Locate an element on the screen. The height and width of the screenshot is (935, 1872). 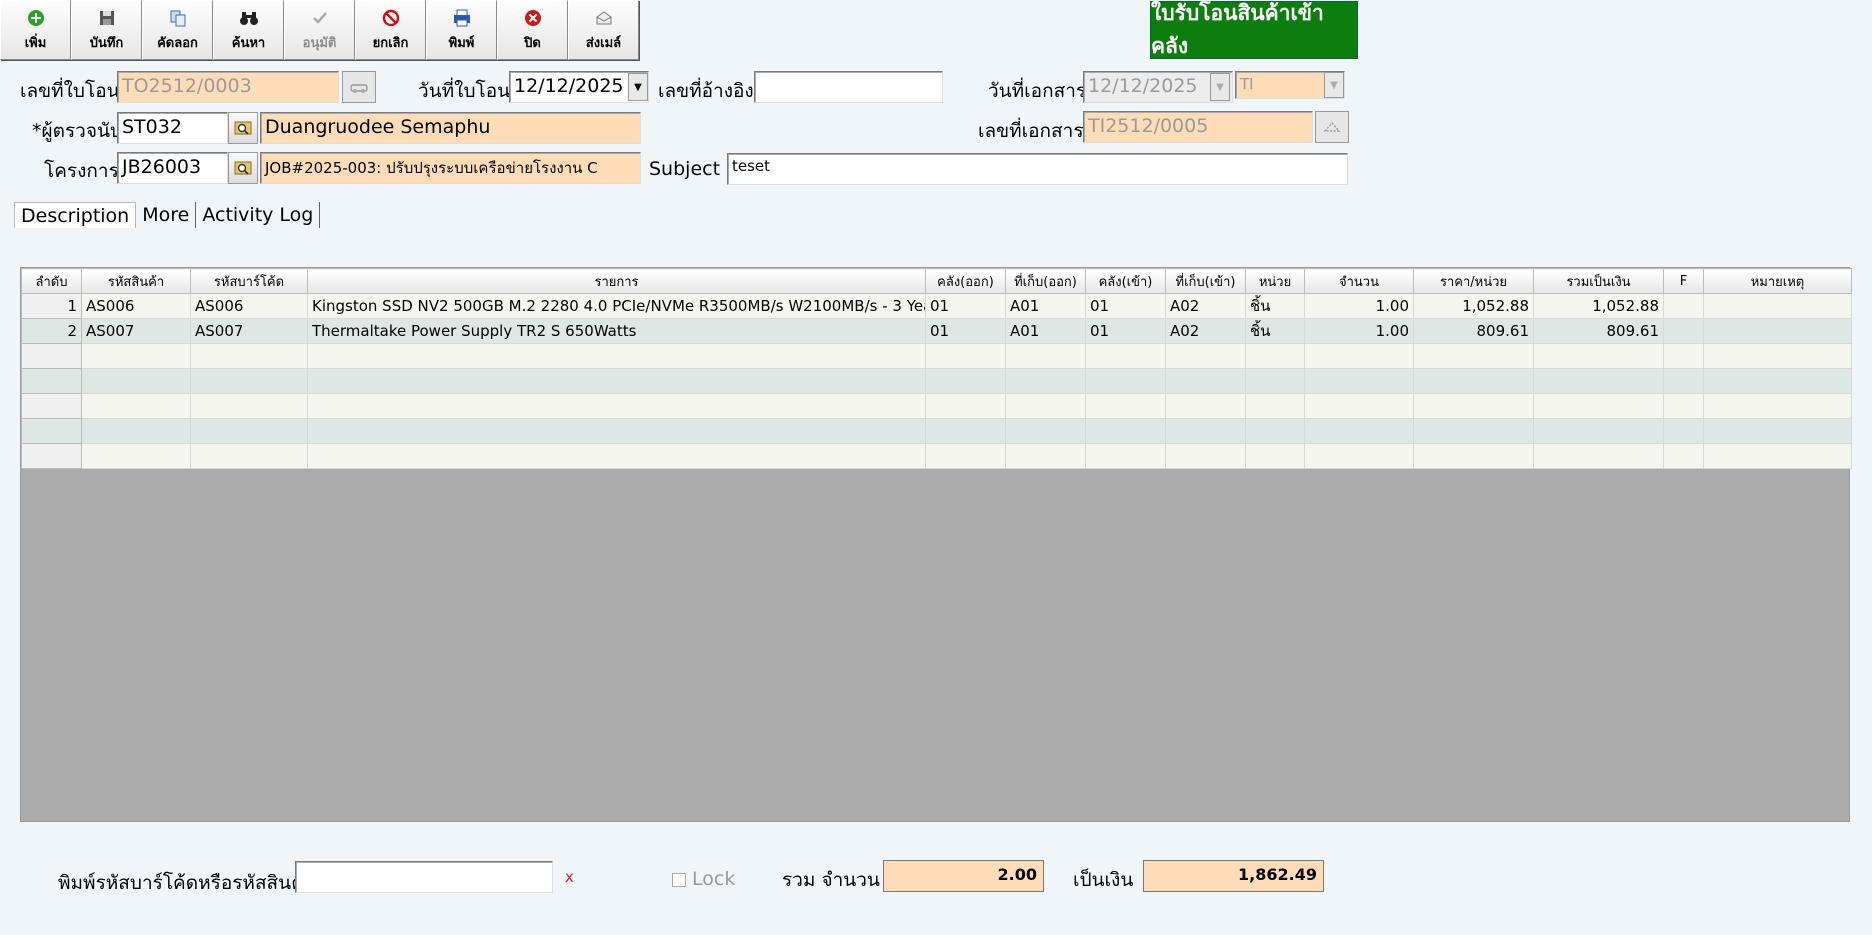
lock-checkbox: Lock is located at coordinates (703, 879).